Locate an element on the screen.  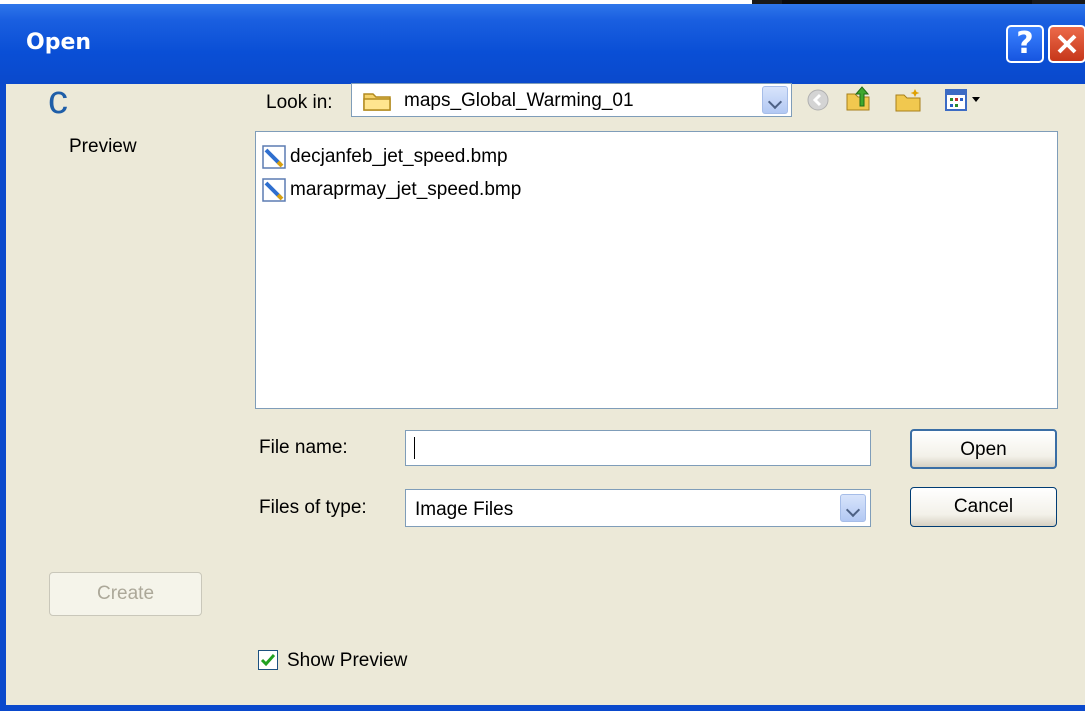
preview-label: Preview is located at coordinates (103, 146).